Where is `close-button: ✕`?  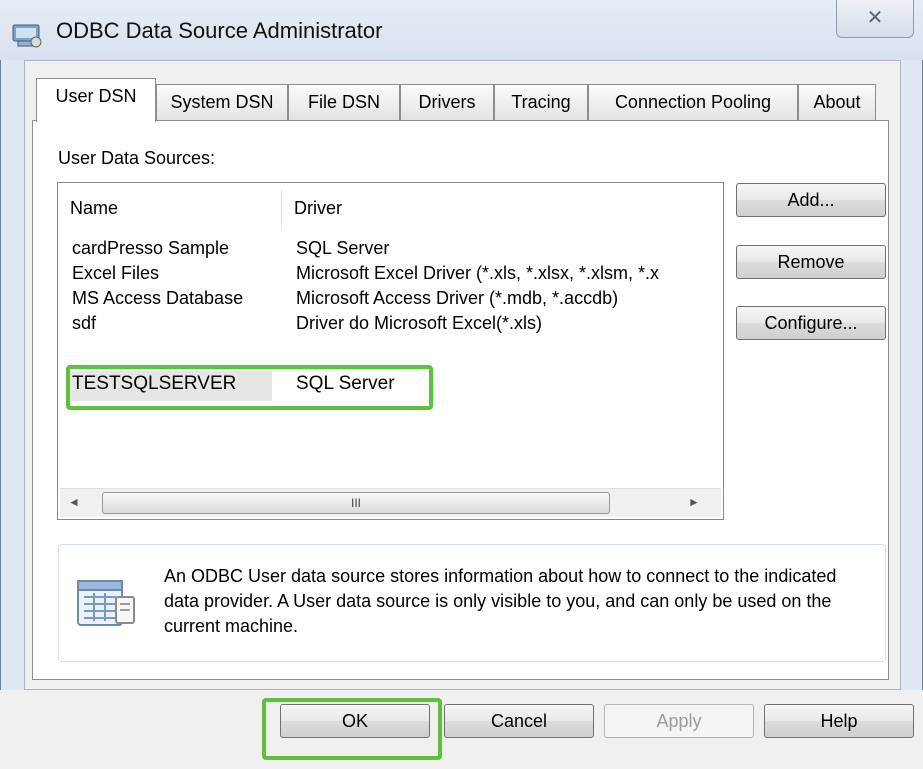 close-button: ✕ is located at coordinates (875, 19).